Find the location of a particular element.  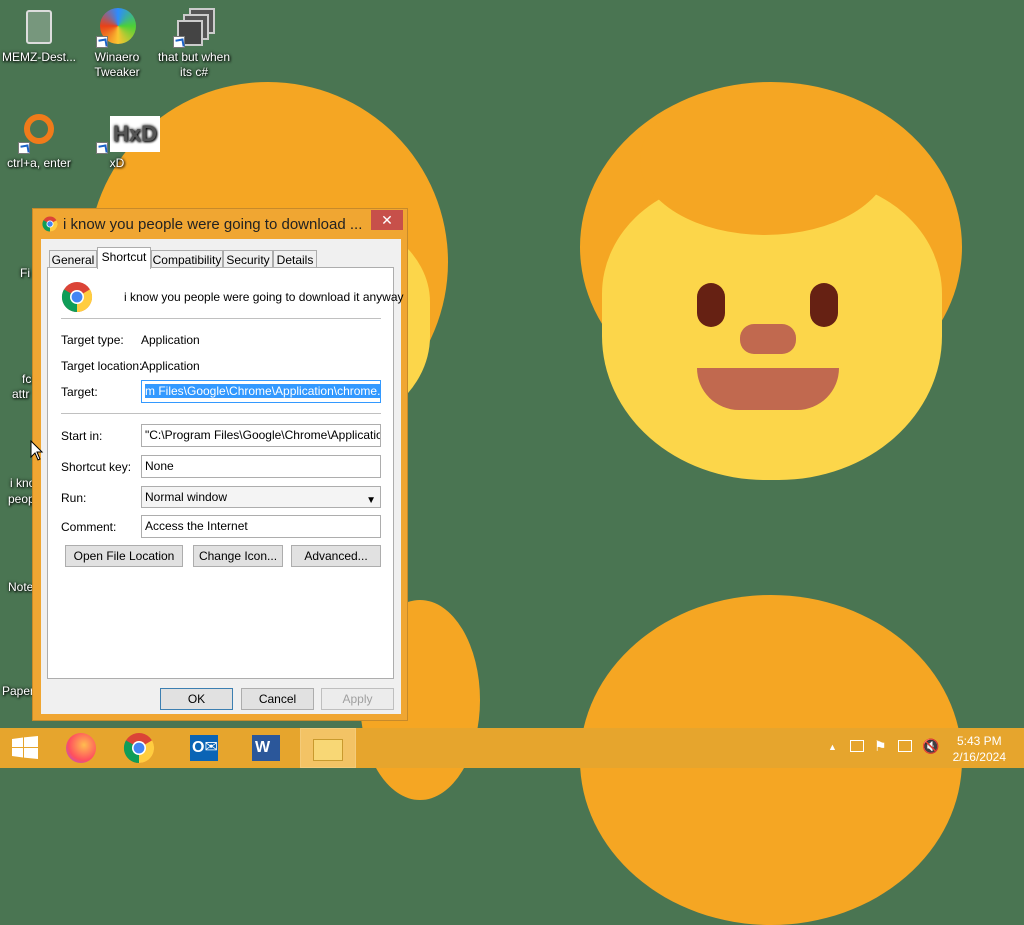

desktop-icon-xd: HxD xD is located at coordinates (119, 141).